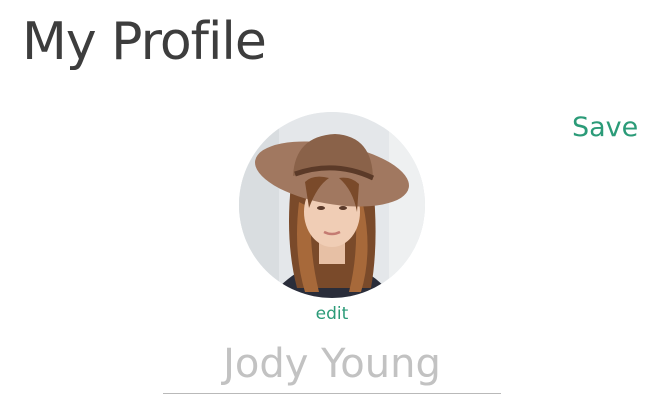 The height and width of the screenshot is (416, 669). What do you see at coordinates (332, 364) in the screenshot?
I see `name-field` at bounding box center [332, 364].